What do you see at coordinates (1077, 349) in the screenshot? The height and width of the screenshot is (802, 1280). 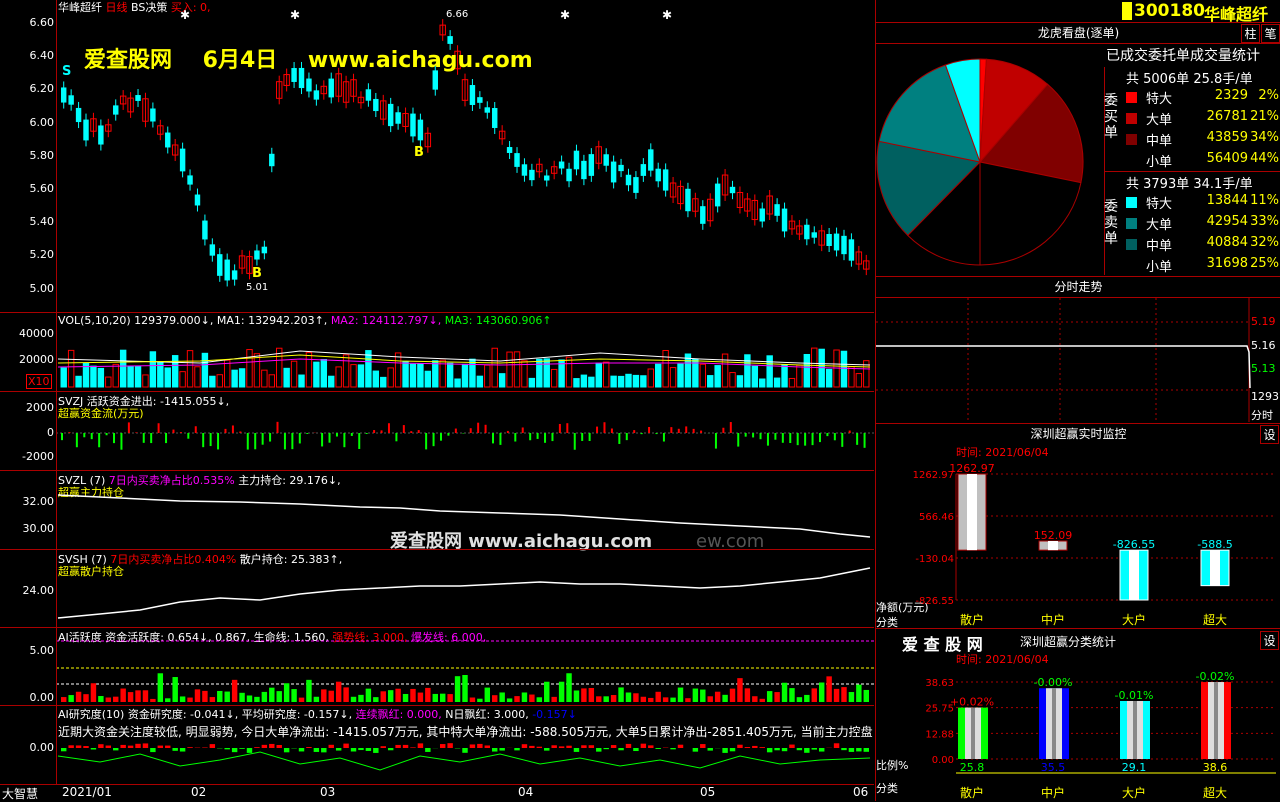 I see `fenshi-panel: 分时走势 5.19 5.16 5.13 12937 分时` at bounding box center [1077, 349].